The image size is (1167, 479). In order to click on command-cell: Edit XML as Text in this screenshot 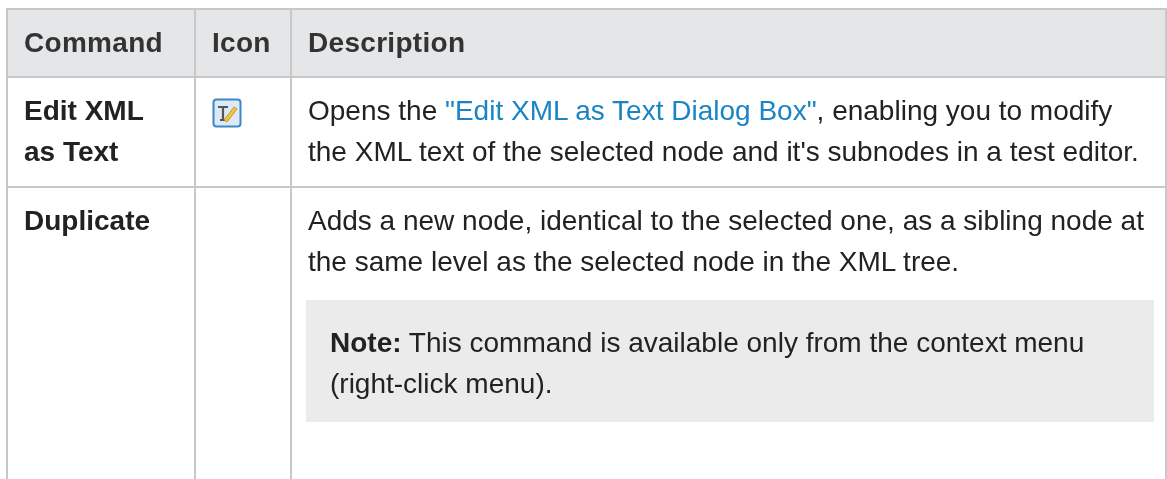, I will do `click(101, 132)`.